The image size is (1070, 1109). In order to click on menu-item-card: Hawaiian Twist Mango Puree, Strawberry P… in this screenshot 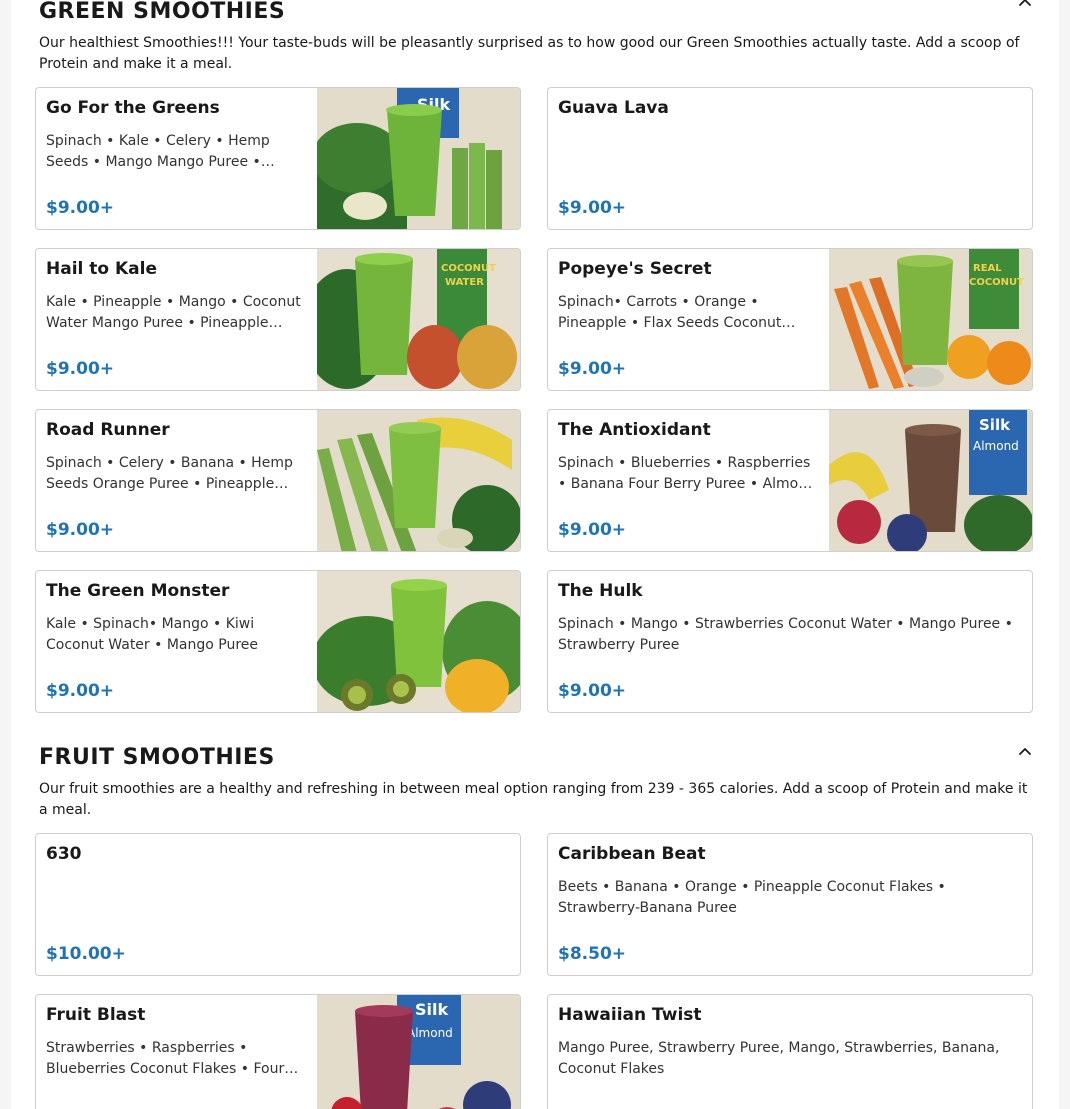, I will do `click(790, 1051)`.